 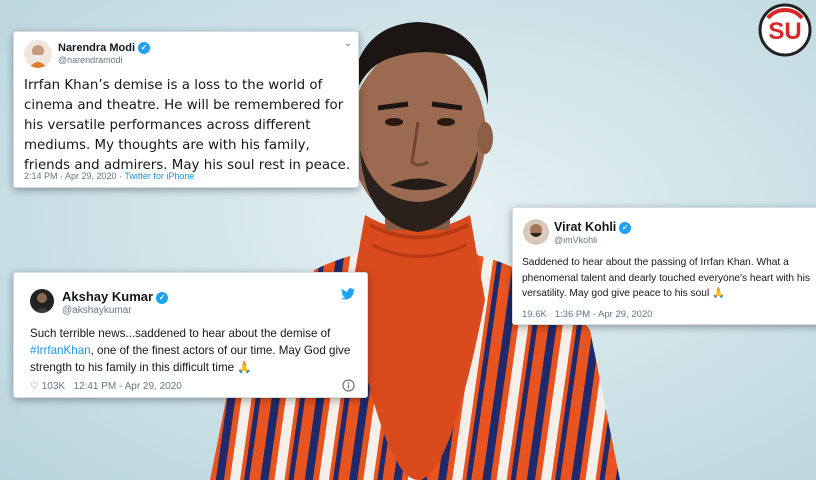 What do you see at coordinates (575, 240) in the screenshot?
I see `author-handle: @imVkohli` at bounding box center [575, 240].